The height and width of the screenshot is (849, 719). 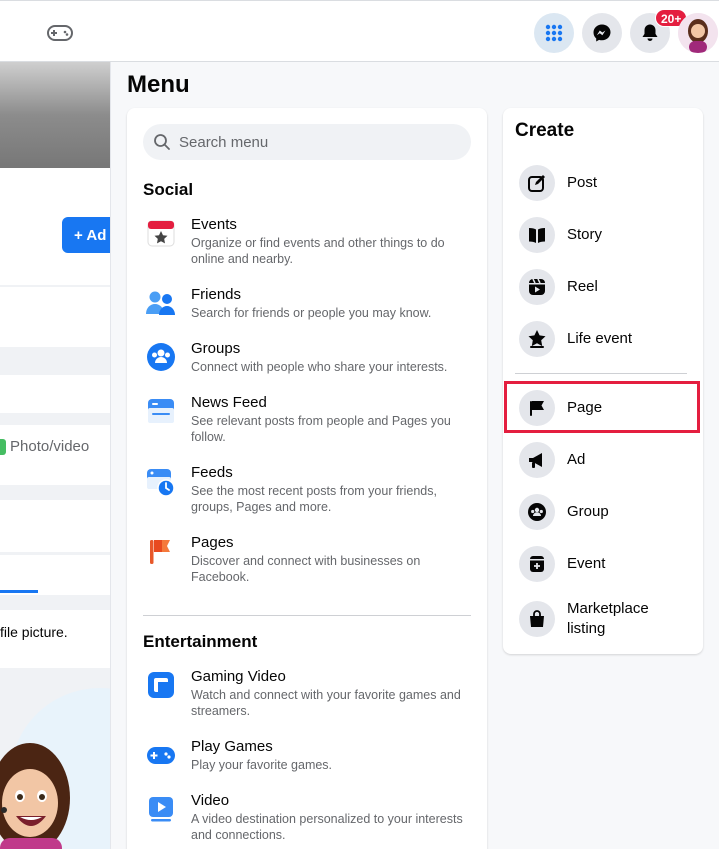 What do you see at coordinates (162, 142) in the screenshot?
I see `search-icon` at bounding box center [162, 142].